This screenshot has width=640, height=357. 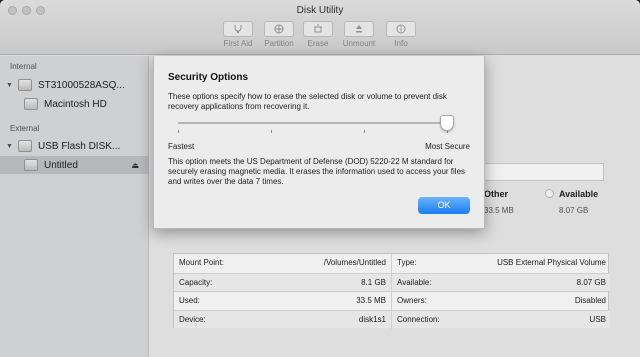 I want to click on sidebar-item-macintosh-hd: Macintosh HD, so click(x=74, y=104).